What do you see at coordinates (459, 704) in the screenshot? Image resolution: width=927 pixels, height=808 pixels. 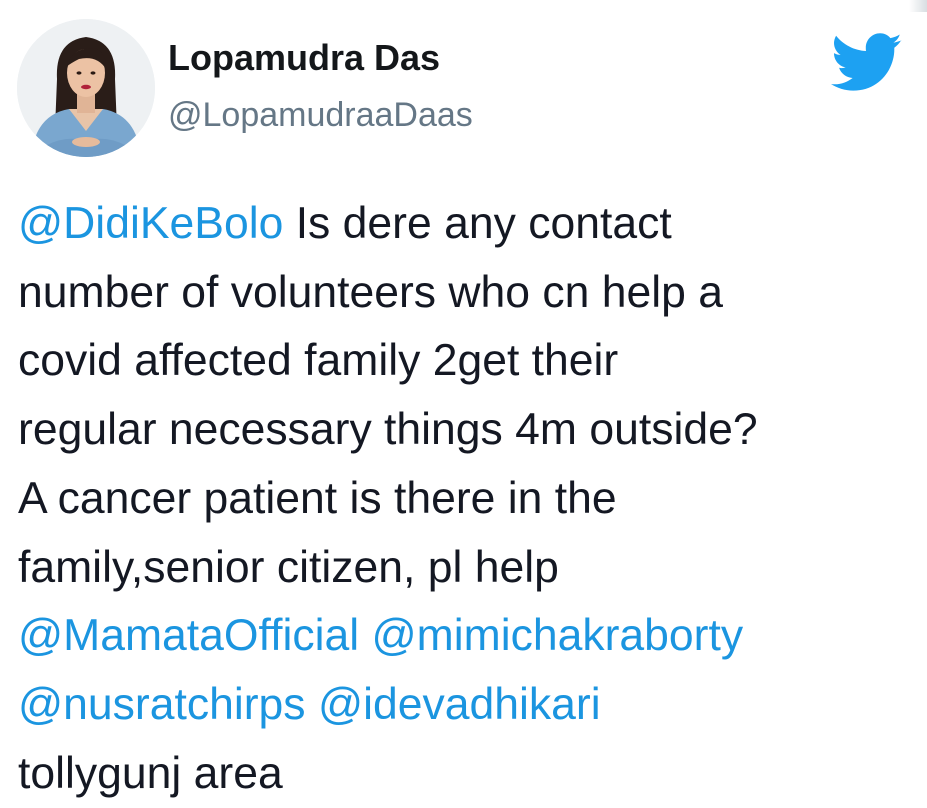 I see `mention-link: @idevadhikari` at bounding box center [459, 704].